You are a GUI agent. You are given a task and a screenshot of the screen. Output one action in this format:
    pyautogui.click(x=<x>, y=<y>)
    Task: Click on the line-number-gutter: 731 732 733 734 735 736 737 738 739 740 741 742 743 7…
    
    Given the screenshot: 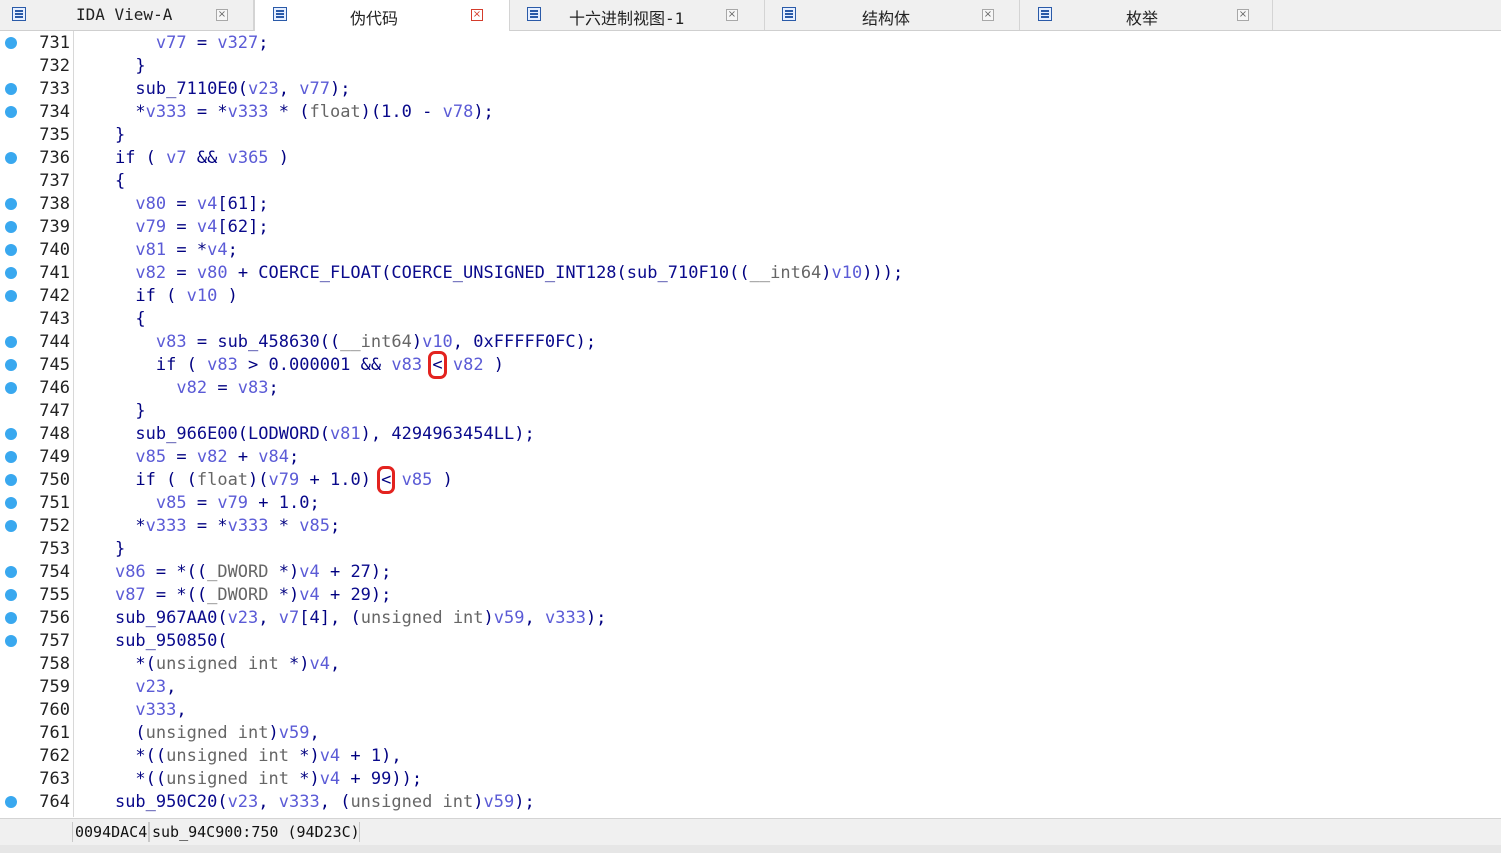 What is the action you would take?
    pyautogui.click(x=37, y=424)
    